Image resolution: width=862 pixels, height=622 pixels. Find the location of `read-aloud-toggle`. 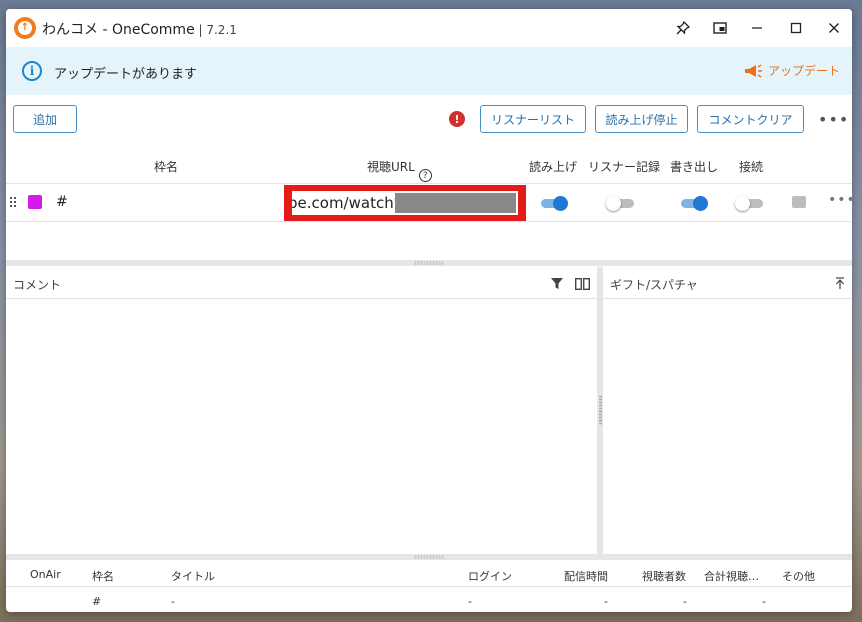

read-aloud-toggle is located at coordinates (554, 203).